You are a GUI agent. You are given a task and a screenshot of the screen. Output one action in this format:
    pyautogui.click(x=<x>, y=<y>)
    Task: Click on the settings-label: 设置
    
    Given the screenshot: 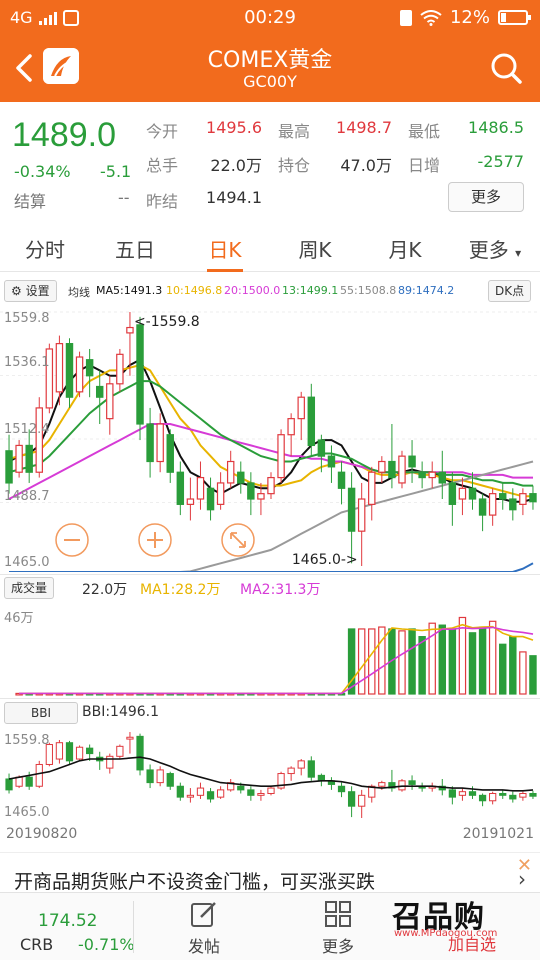 What is the action you would take?
    pyautogui.click(x=37, y=291)
    